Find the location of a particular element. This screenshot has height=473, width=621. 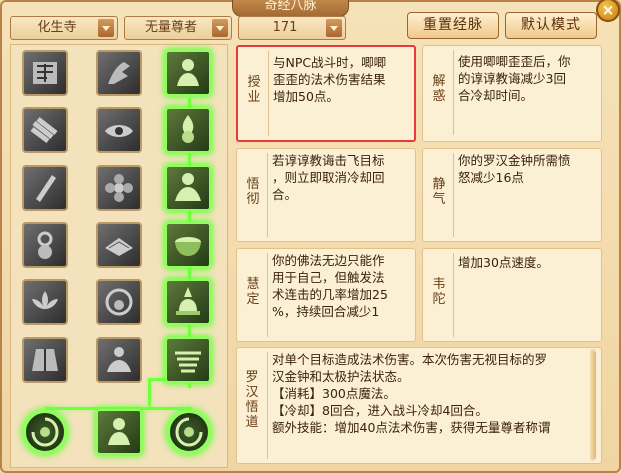

amulet-icon is located at coordinates (45, 245).